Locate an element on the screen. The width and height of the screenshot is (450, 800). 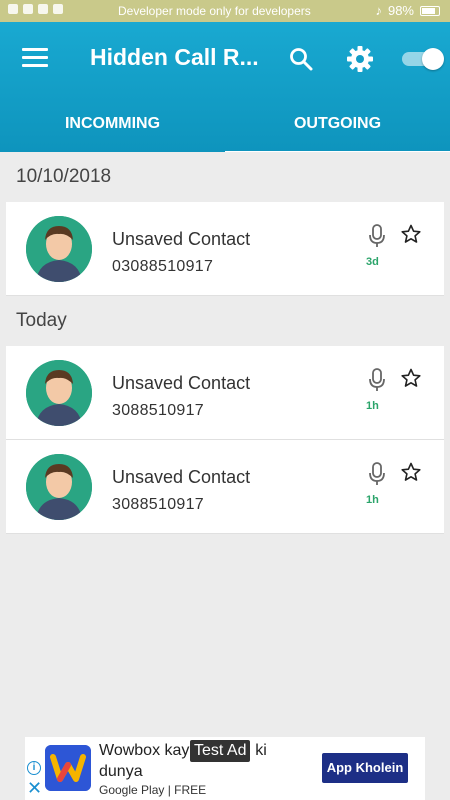
install-button: App Kholein is located at coordinates (365, 768).